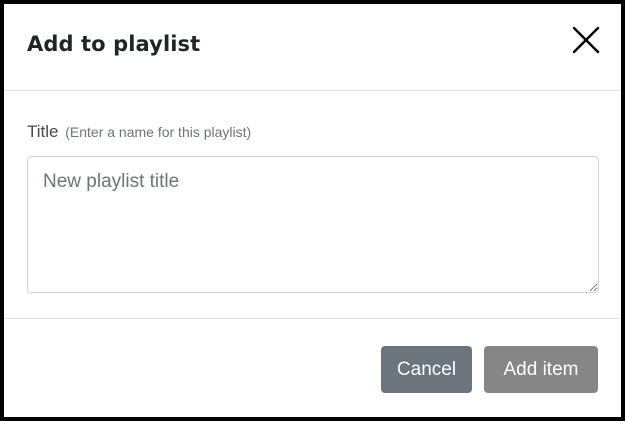 This screenshot has width=625, height=421. I want to click on title-hint: (Enter a name for this playlist), so click(158, 132).